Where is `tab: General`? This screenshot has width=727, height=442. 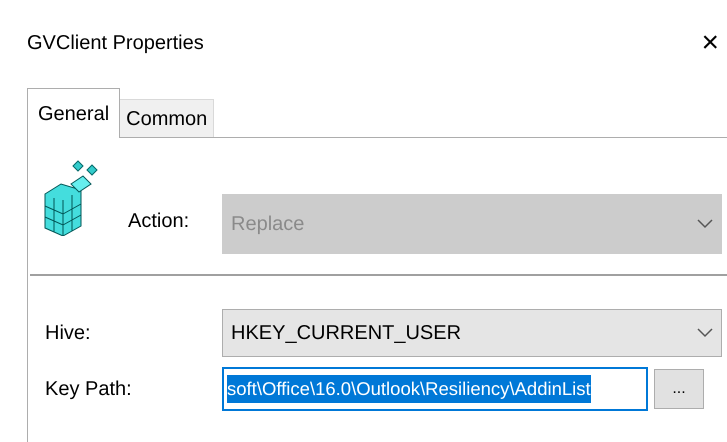 tab: General is located at coordinates (73, 113).